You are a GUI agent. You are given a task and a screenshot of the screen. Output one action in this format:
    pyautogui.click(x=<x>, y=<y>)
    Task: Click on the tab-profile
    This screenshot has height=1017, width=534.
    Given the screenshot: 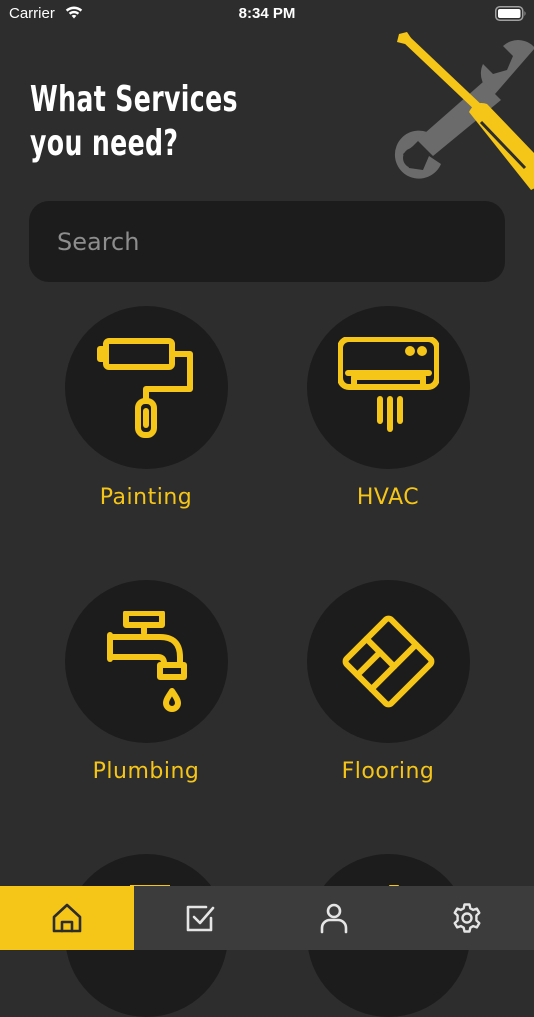 What is the action you would take?
    pyautogui.click(x=334, y=918)
    